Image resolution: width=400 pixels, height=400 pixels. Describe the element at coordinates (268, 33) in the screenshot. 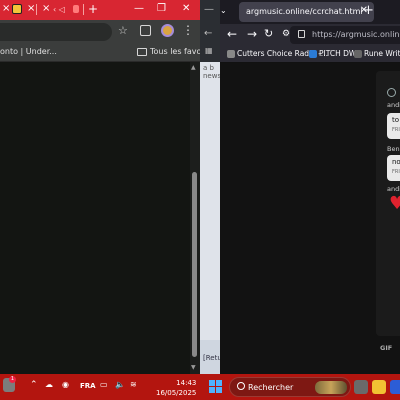

I see `reload-icon: ↻` at that location.